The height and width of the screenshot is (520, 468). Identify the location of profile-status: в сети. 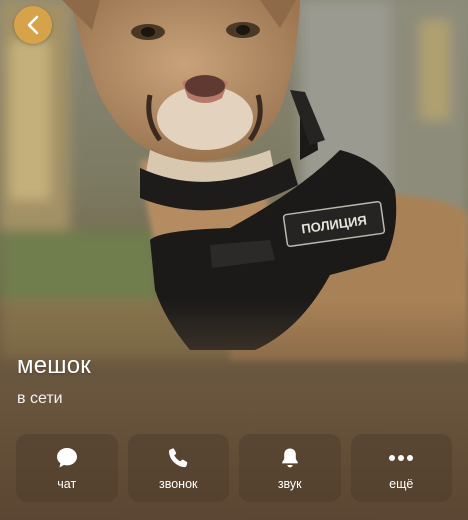
(40, 398).